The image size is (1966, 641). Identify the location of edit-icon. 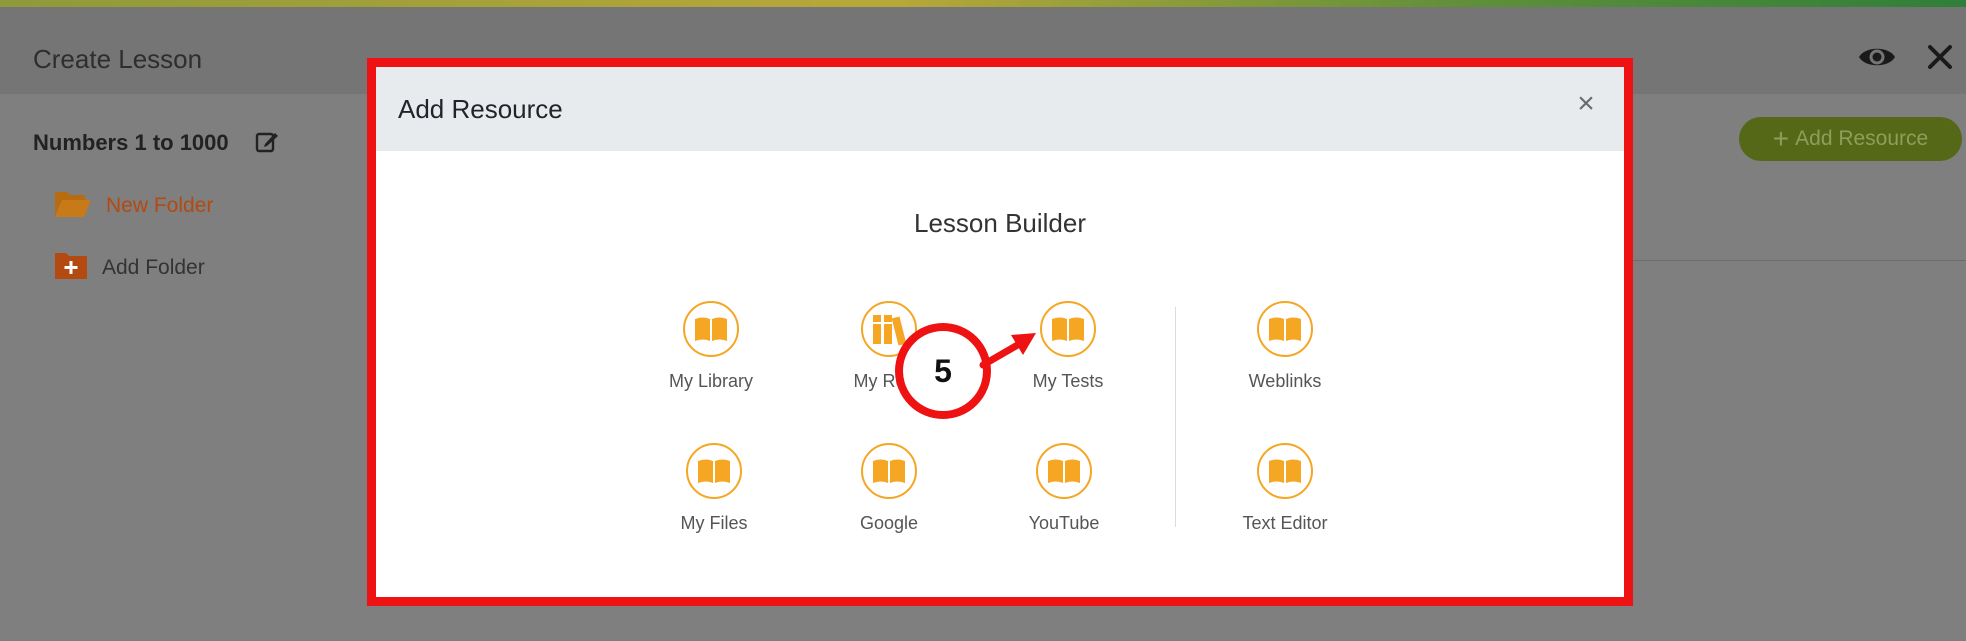
(267, 142).